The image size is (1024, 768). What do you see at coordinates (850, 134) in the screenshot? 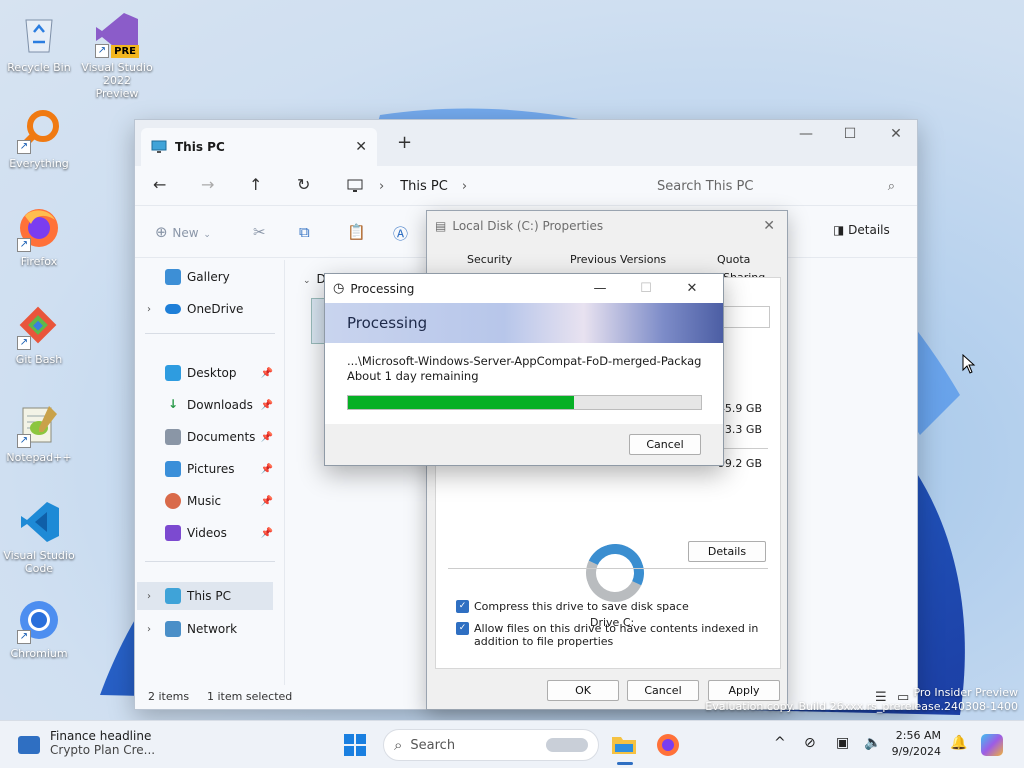
I see `maximize-icon: ☐` at bounding box center [850, 134].